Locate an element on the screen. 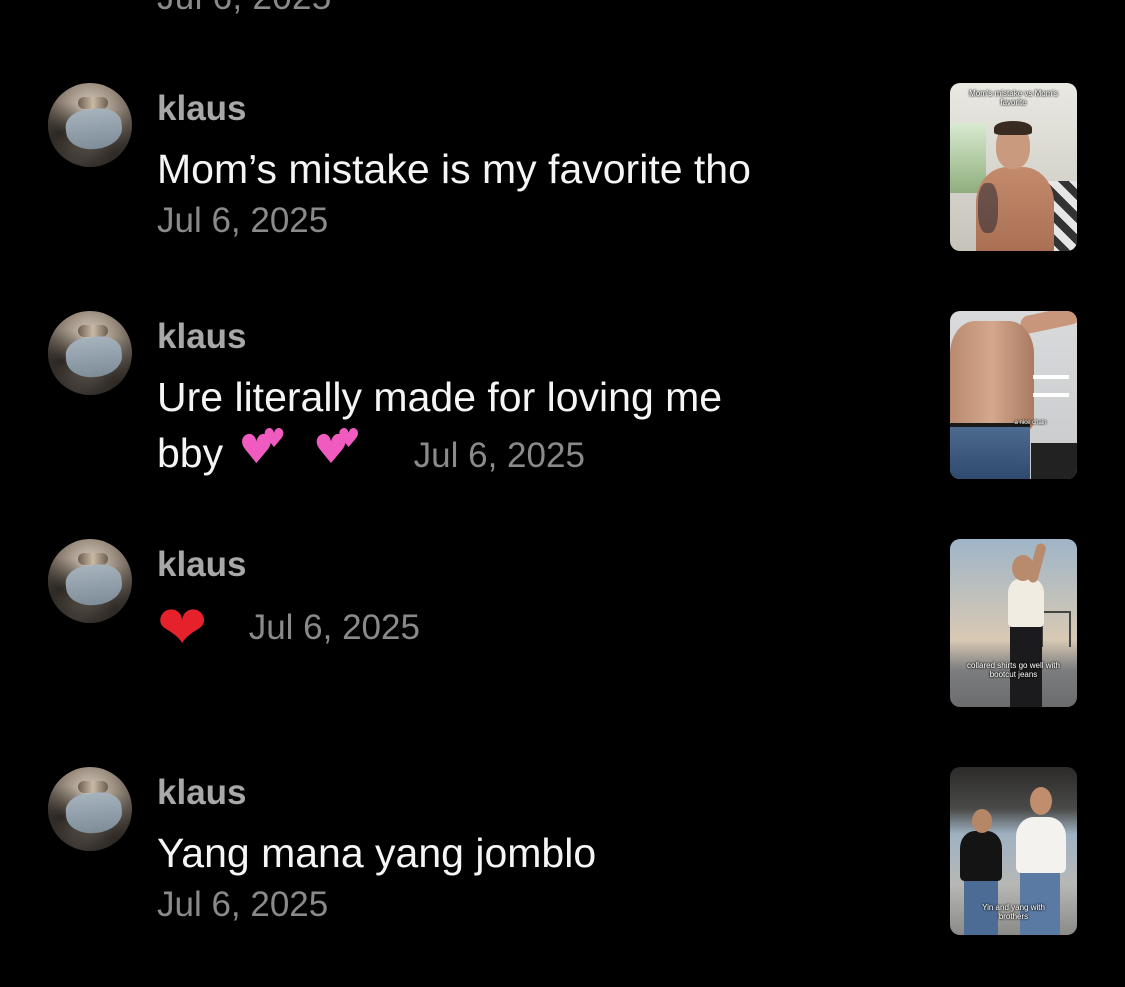  comment-text-line2: bby ♥♥ ♥♥ Jul 6, 2025 is located at coordinates (439, 455).